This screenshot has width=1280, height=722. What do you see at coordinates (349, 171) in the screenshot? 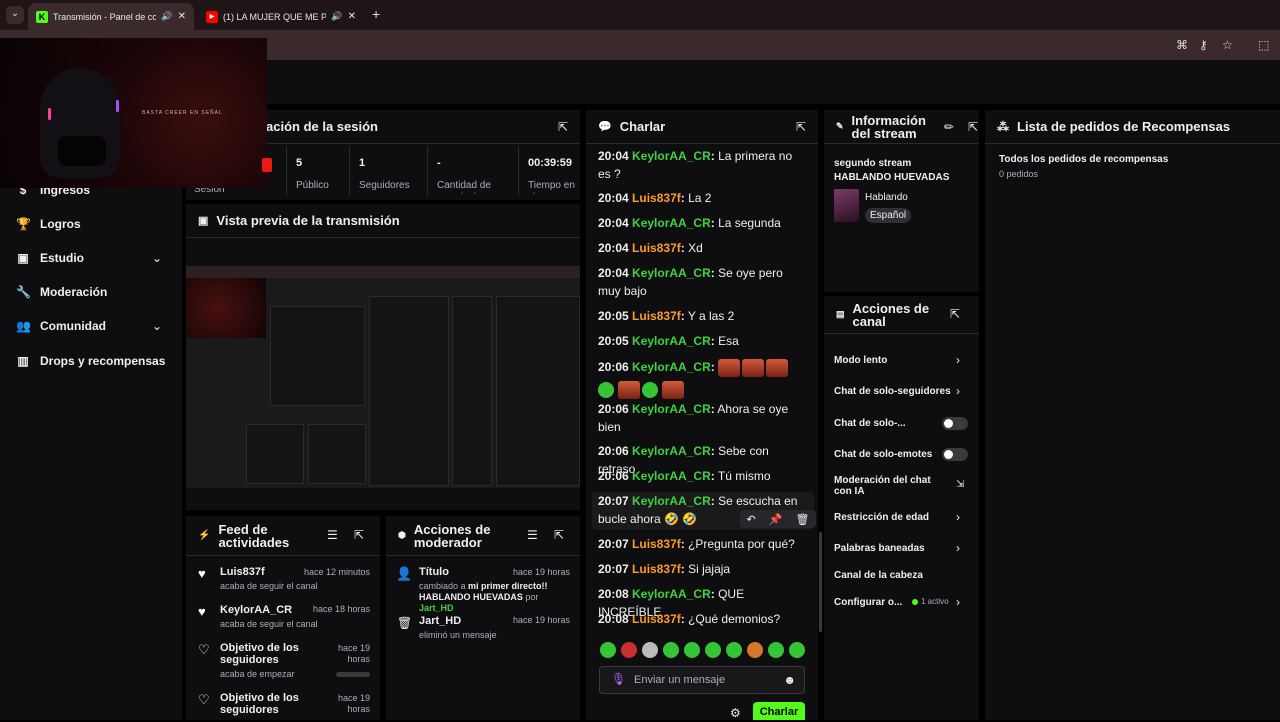
I see `divider` at bounding box center [349, 171].